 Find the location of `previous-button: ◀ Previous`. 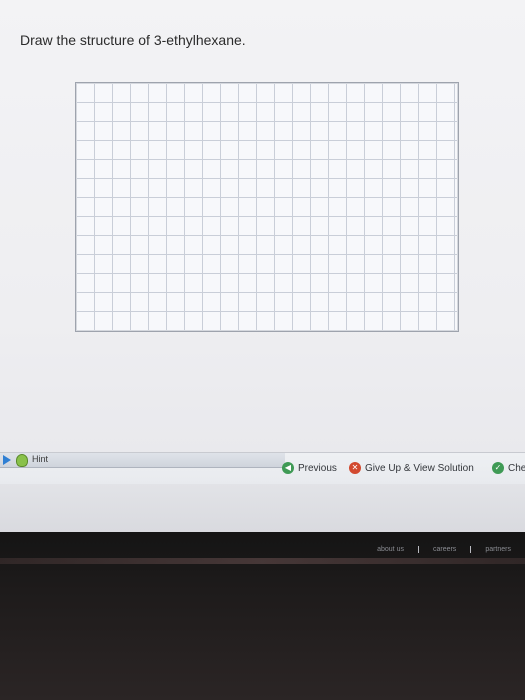

previous-button: ◀ Previous is located at coordinates (309, 468).